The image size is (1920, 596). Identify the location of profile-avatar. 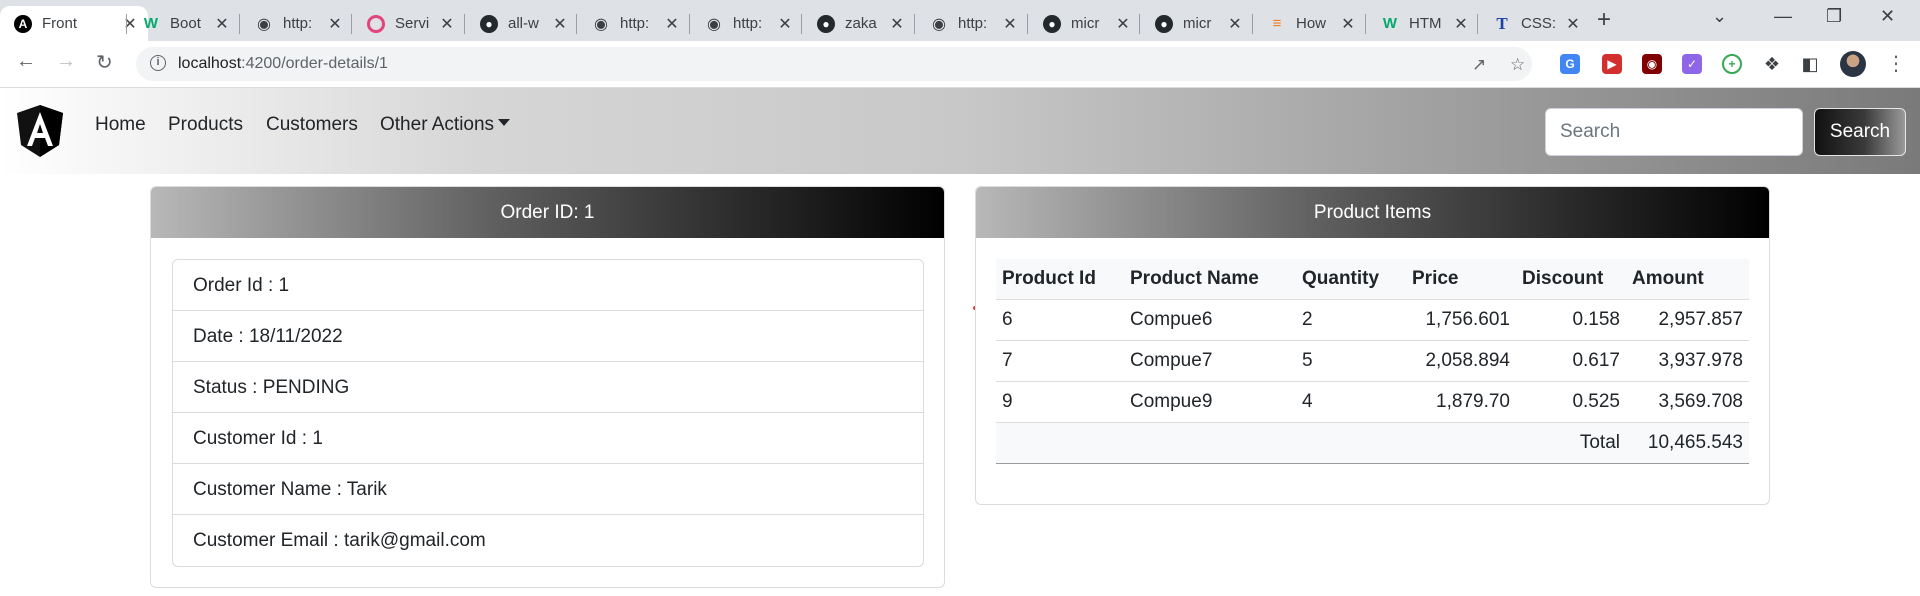
(1853, 64).